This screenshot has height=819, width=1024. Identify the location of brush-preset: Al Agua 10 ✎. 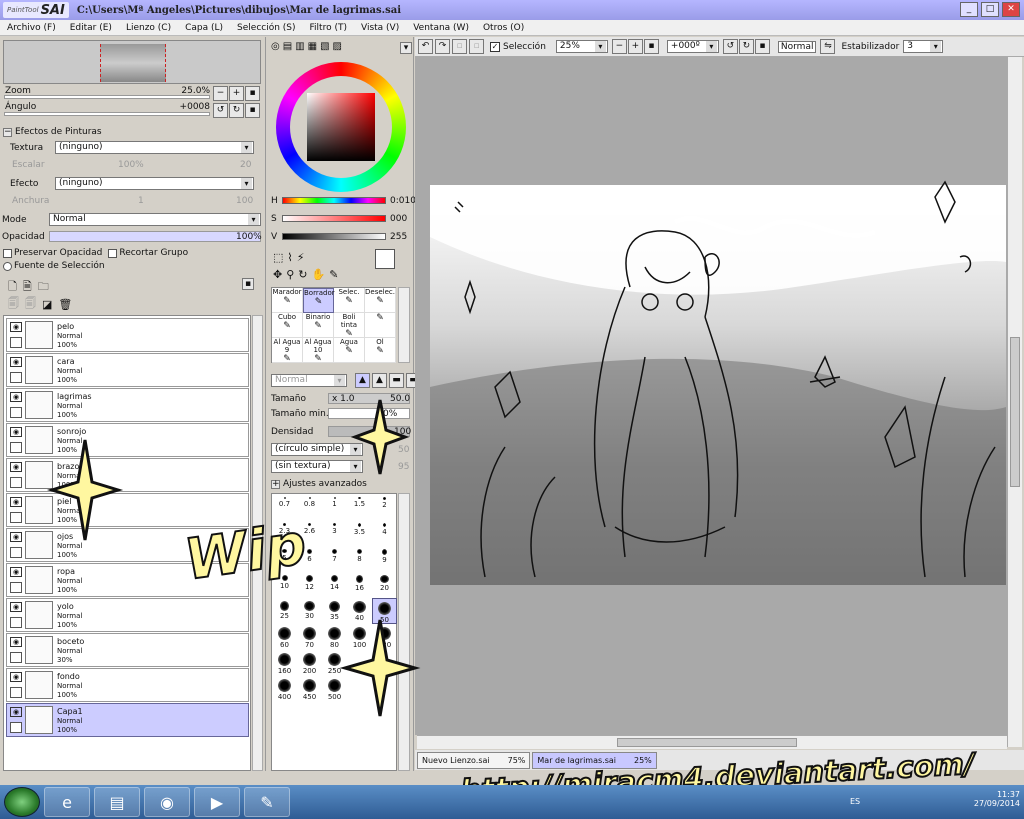
(318, 351).